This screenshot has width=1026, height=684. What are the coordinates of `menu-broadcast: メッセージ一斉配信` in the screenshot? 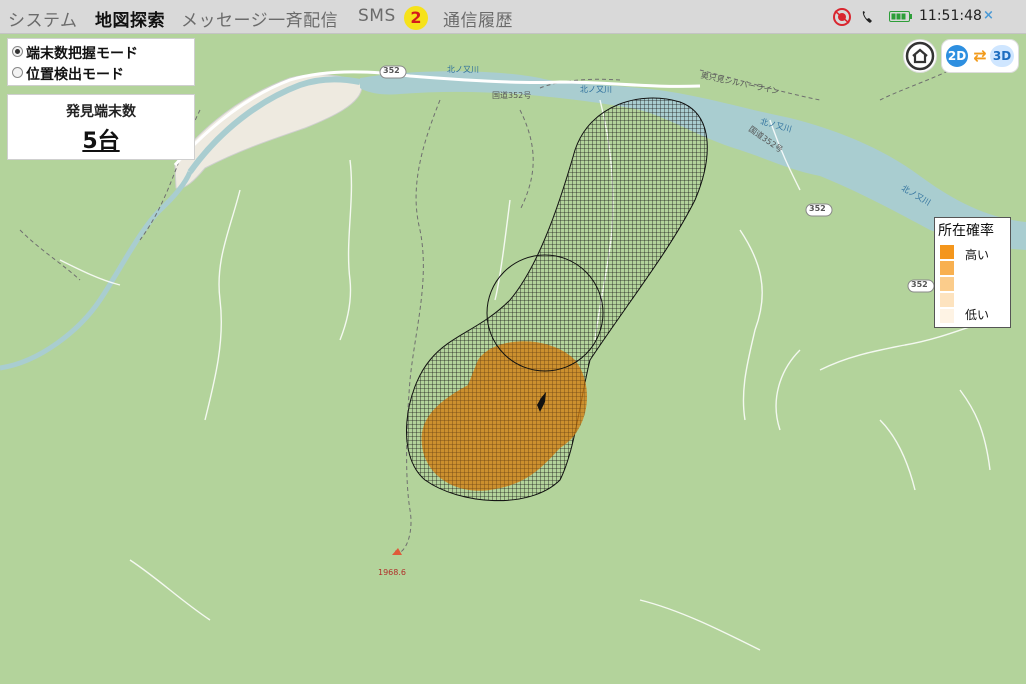 It's located at (259, 18).